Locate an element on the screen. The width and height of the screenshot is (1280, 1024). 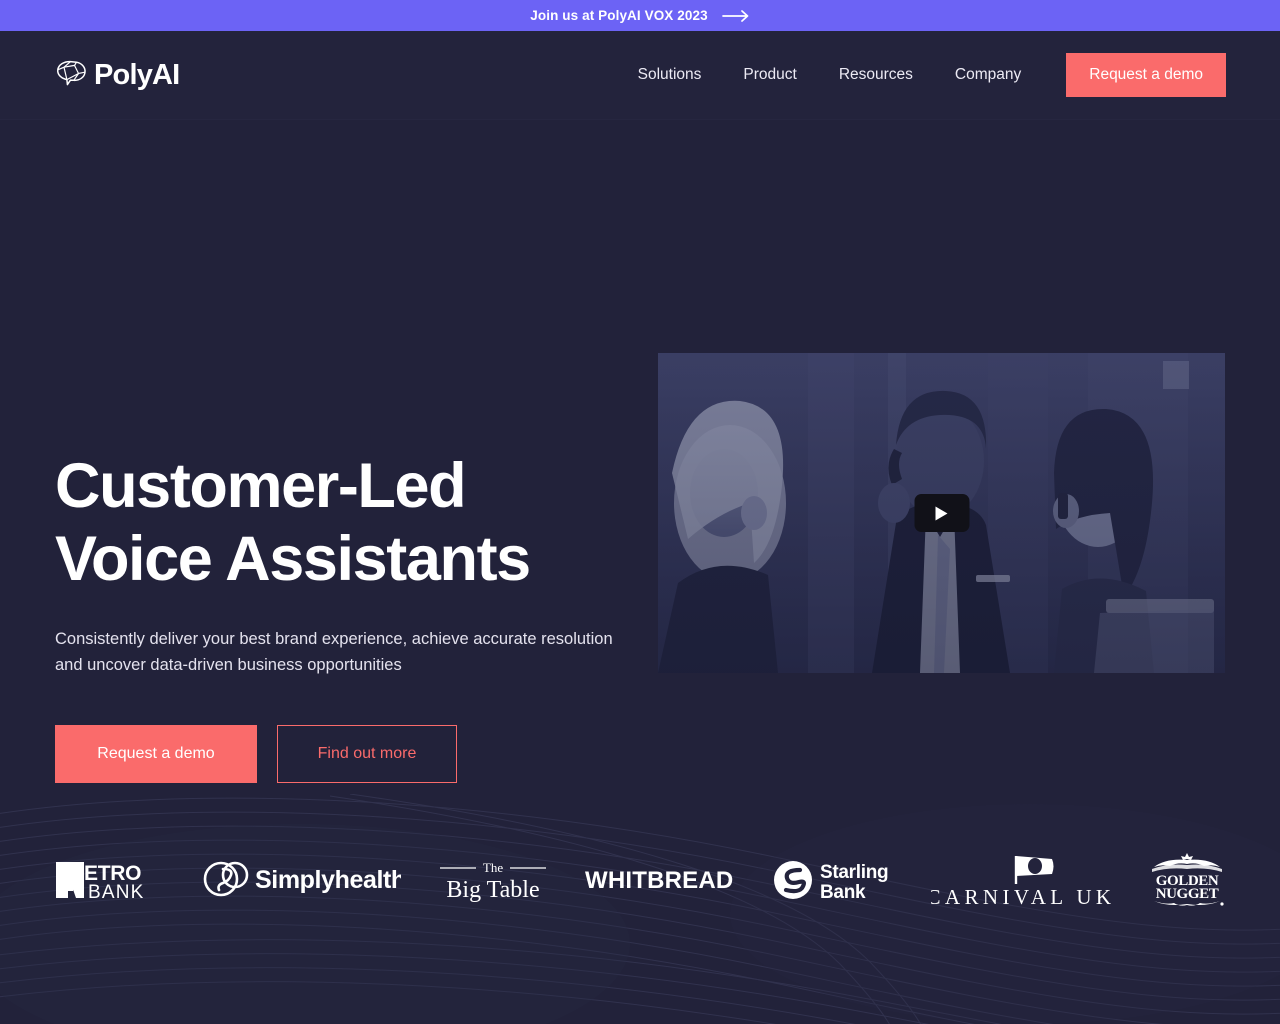
polyai-logo: PolyAI is located at coordinates (117, 74).